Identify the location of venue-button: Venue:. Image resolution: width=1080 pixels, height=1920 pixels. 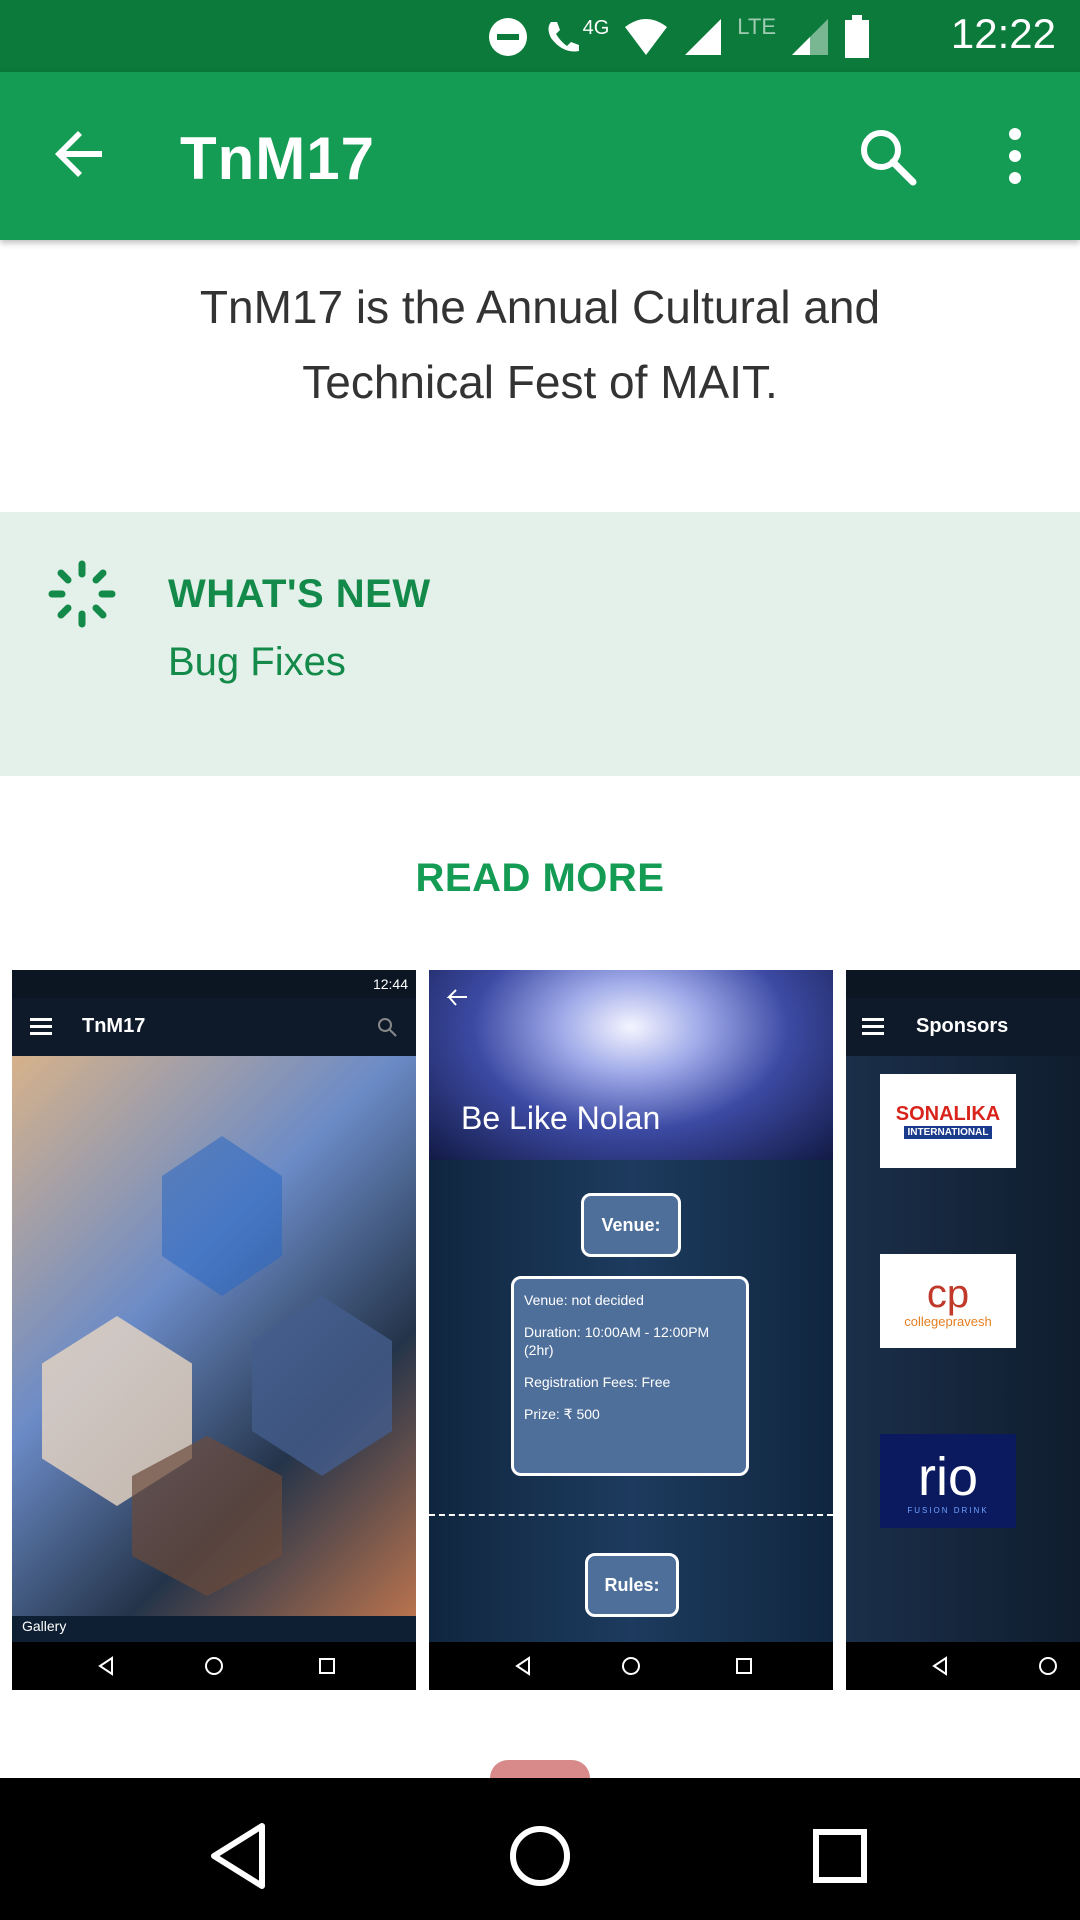
(631, 1225).